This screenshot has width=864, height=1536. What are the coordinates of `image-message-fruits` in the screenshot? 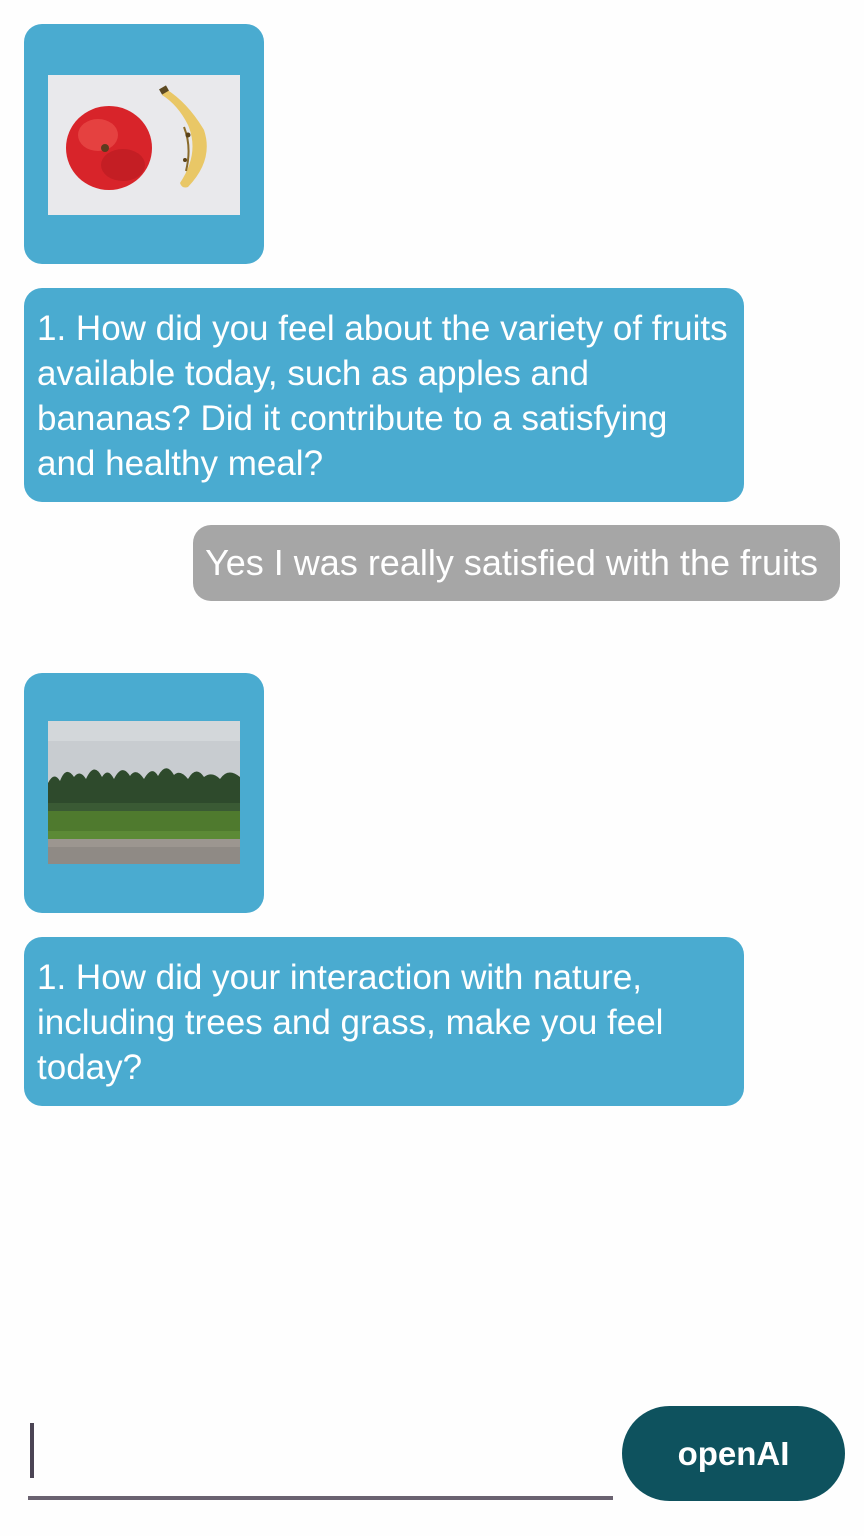 It's located at (144, 144).